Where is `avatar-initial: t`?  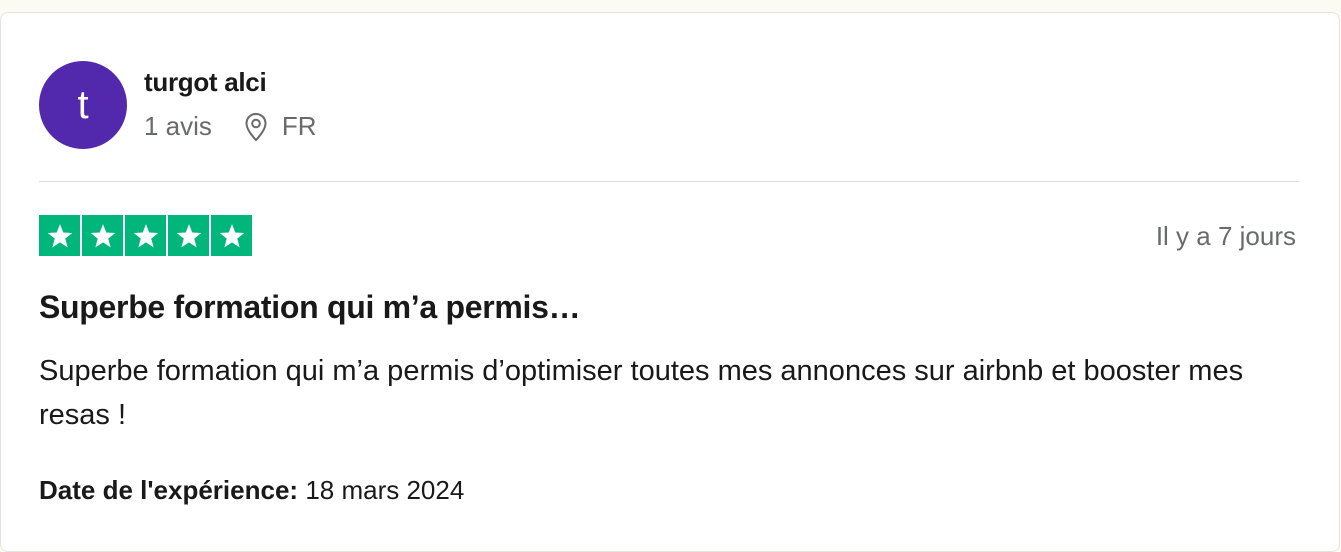
avatar-initial: t is located at coordinates (83, 105).